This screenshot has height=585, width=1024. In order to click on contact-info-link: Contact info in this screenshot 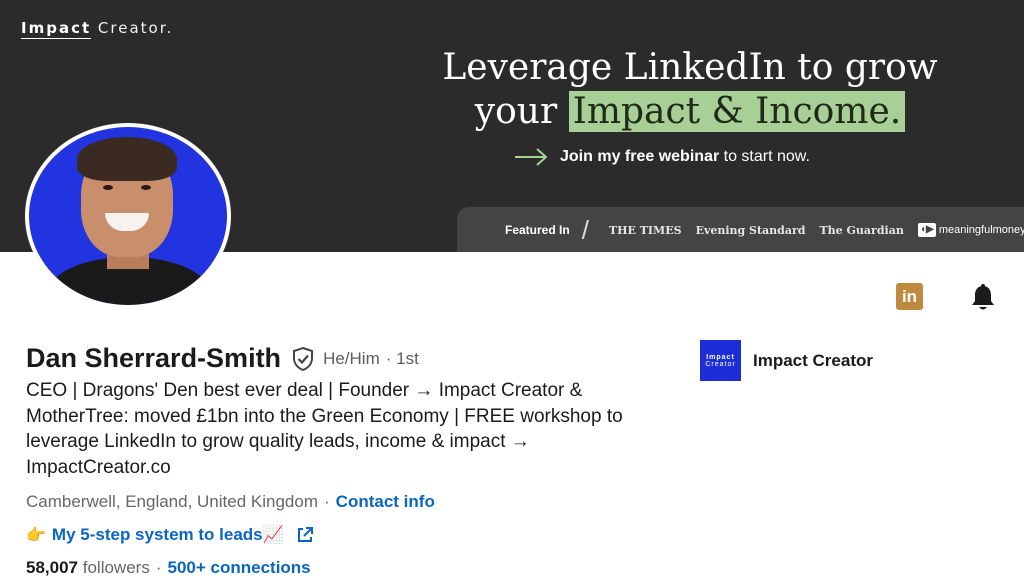, I will do `click(385, 502)`.